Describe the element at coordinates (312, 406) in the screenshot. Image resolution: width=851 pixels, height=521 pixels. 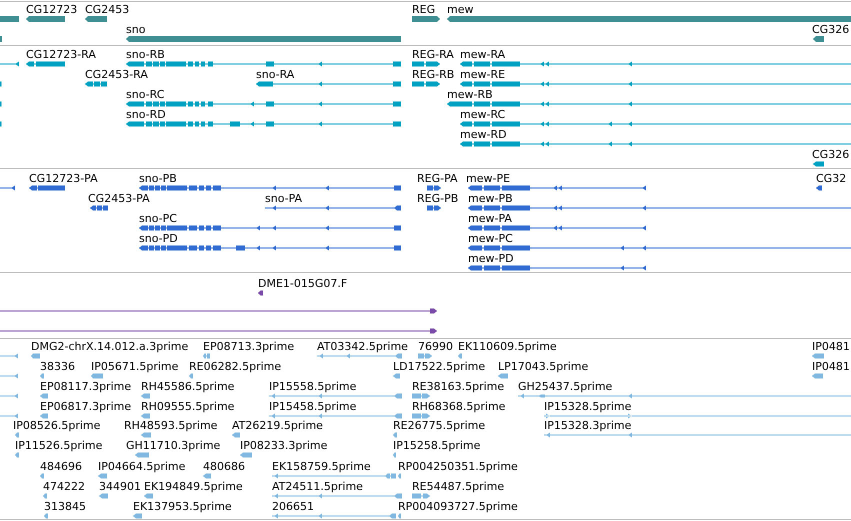
I see `feature-label: IP15458.5prime` at that location.